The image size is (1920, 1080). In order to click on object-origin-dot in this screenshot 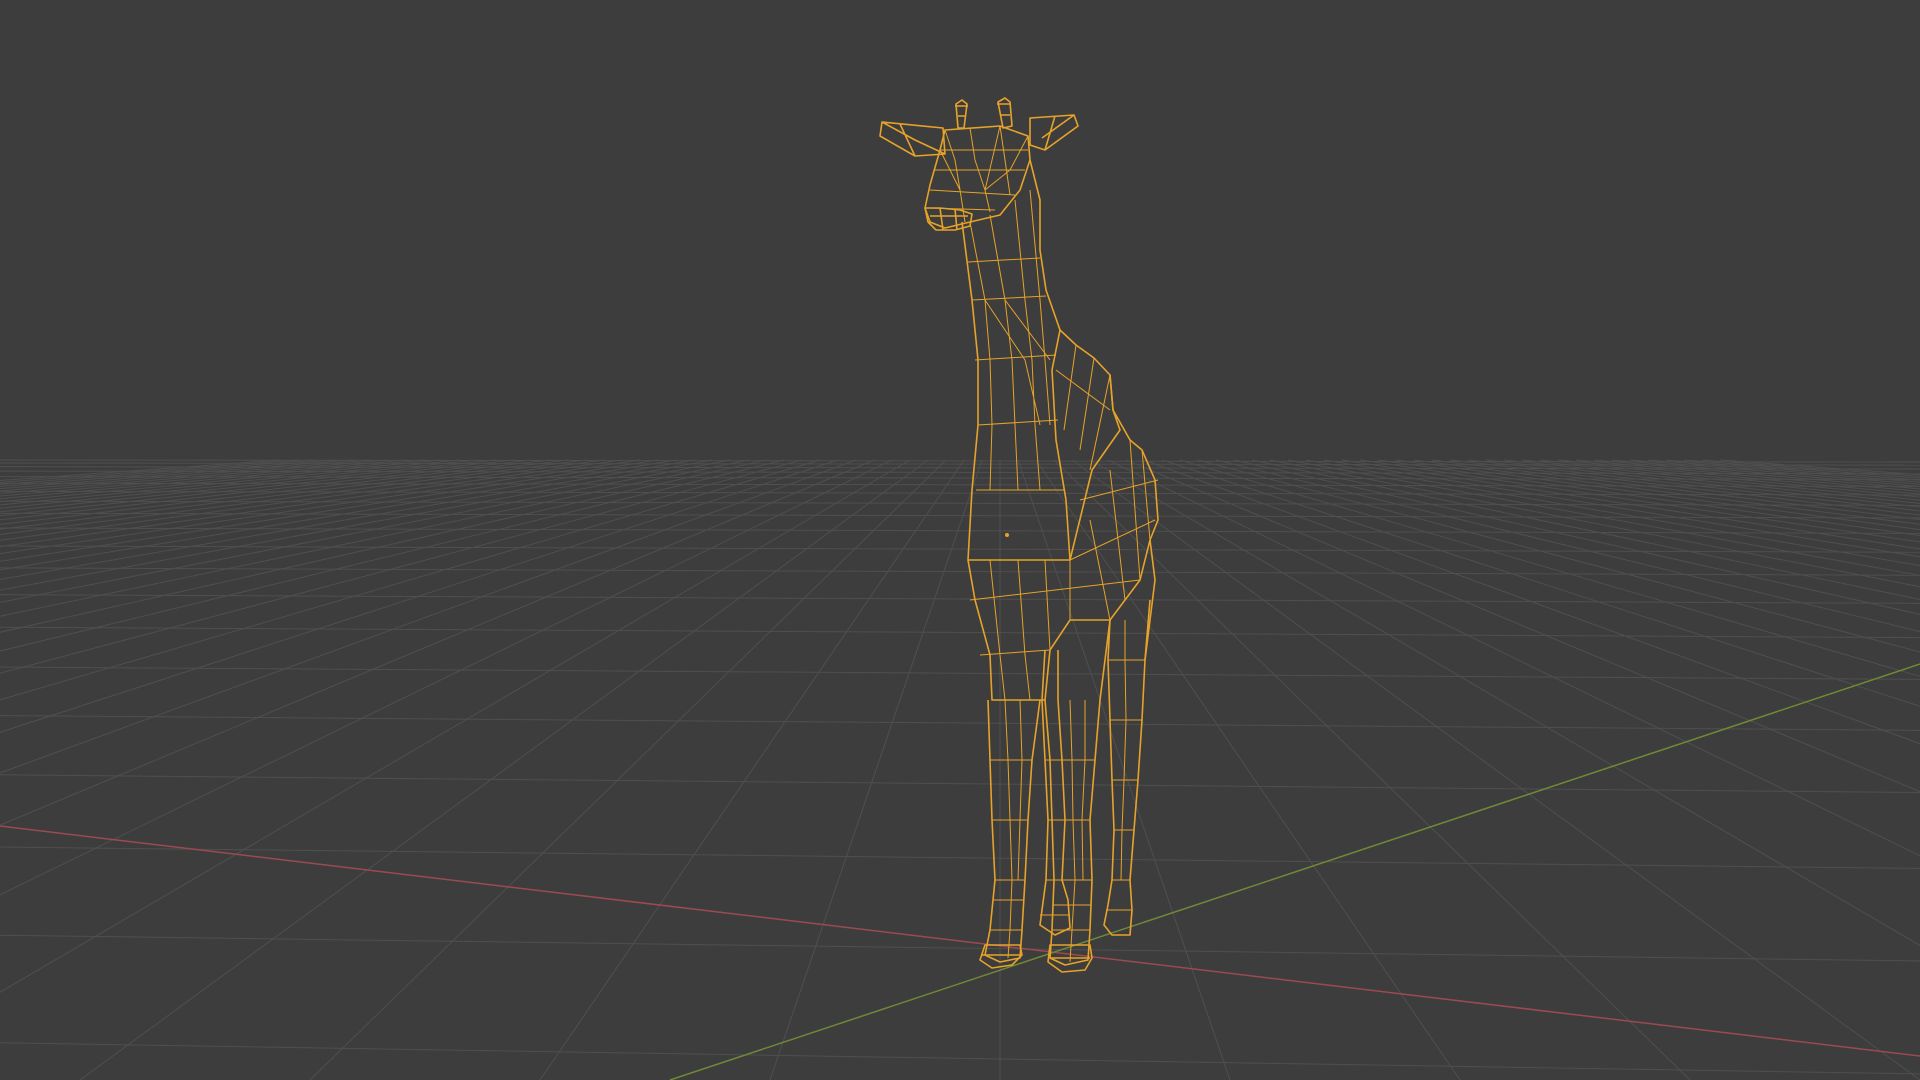, I will do `click(1007, 535)`.